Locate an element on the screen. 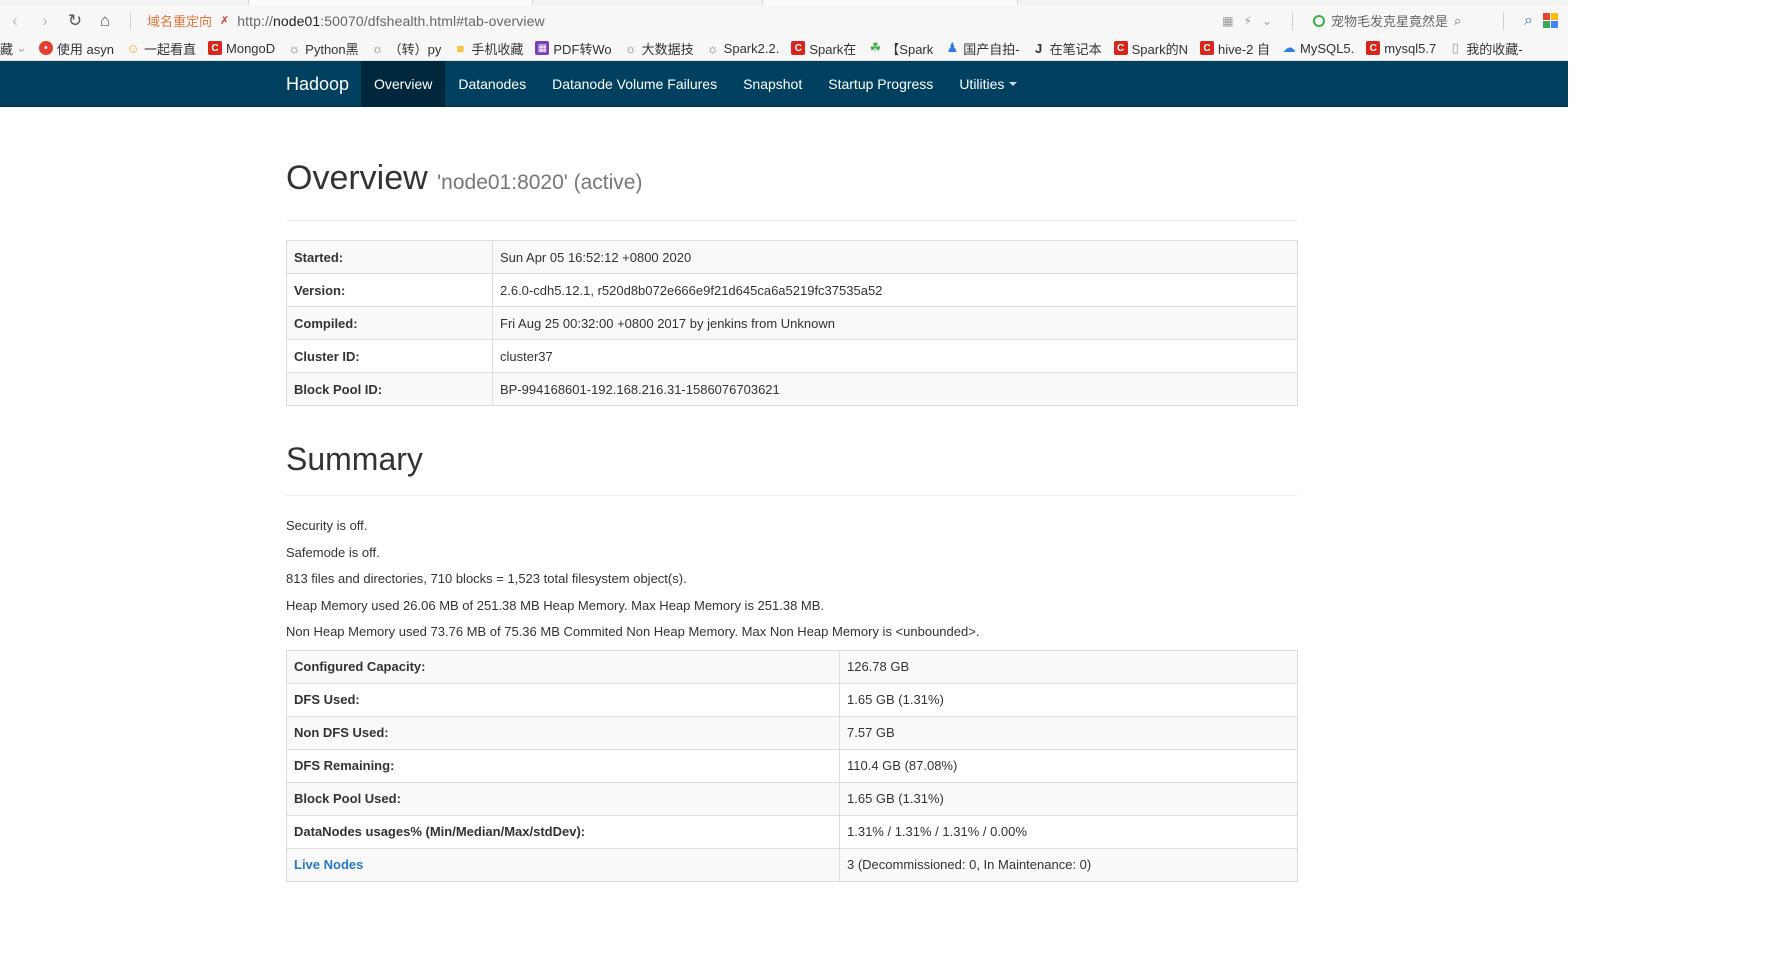 The width and height of the screenshot is (1768, 977). bookmark-item: • 使用 asyn is located at coordinates (76, 48).